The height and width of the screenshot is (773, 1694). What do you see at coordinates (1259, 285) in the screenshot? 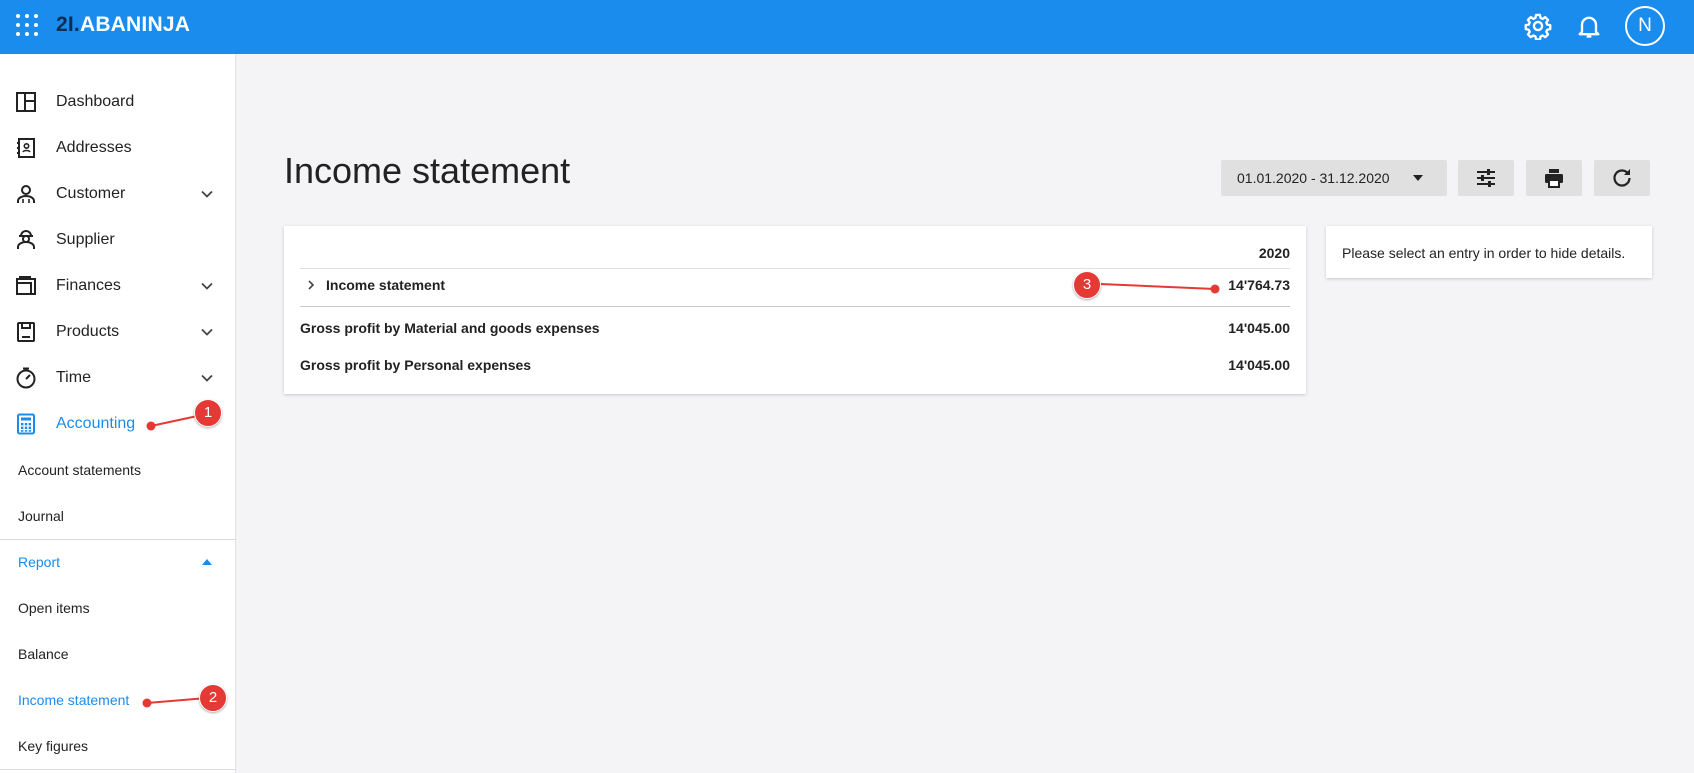
I see `row-value: 14'764.73` at bounding box center [1259, 285].